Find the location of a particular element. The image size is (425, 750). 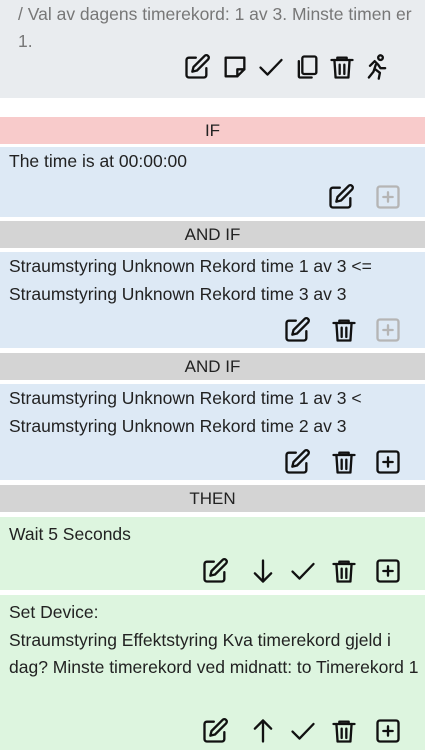

condition-text: The time is at 00:00:00 is located at coordinates (98, 161).